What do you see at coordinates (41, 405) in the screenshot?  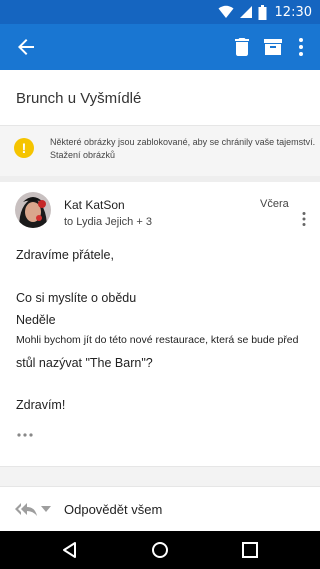 I see `body-closing: Zdravím!` at bounding box center [41, 405].